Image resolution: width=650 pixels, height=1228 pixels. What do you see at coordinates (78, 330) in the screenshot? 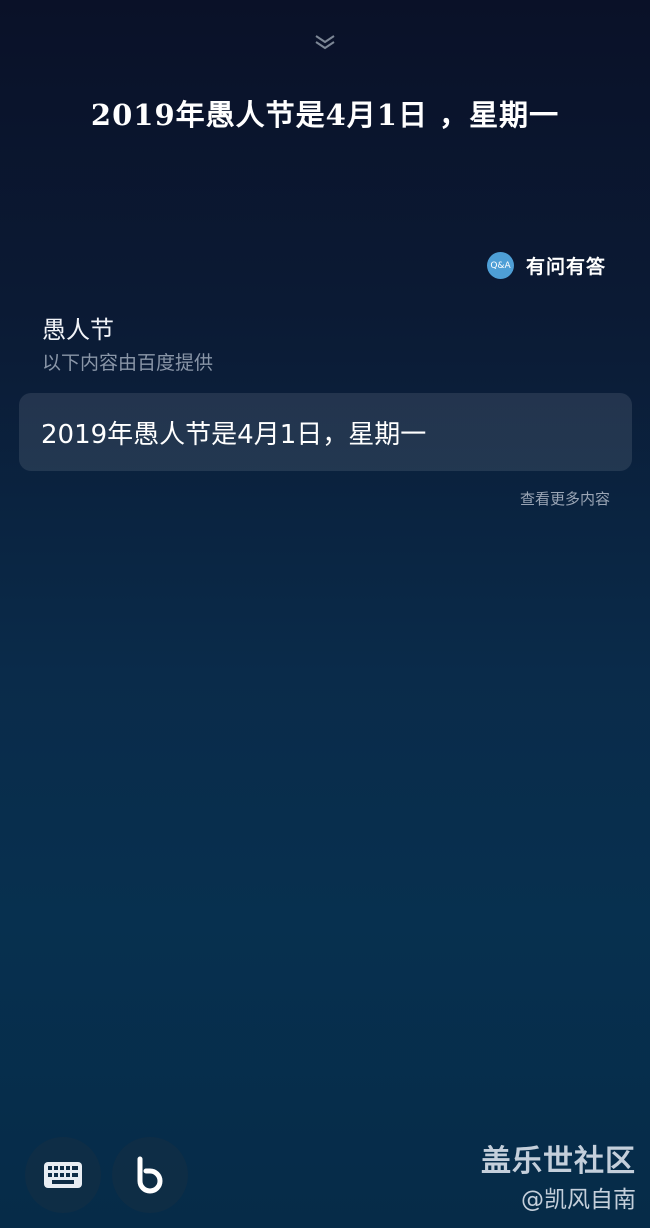
I see `card-title: 愚人节` at bounding box center [78, 330].